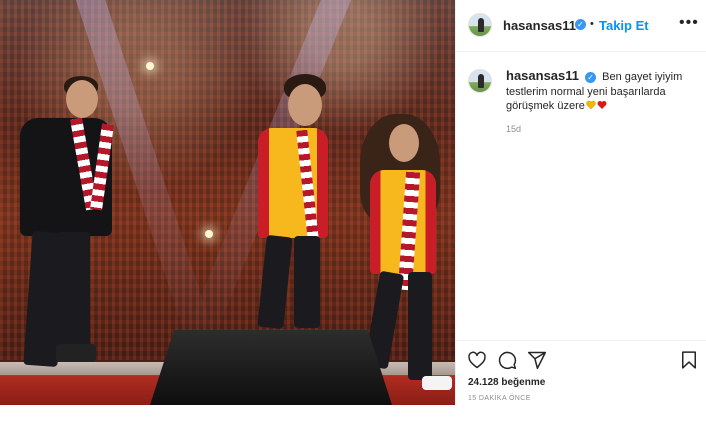  I want to click on post-timestamp: 15 DAKİKA ÖNCE, so click(499, 398).